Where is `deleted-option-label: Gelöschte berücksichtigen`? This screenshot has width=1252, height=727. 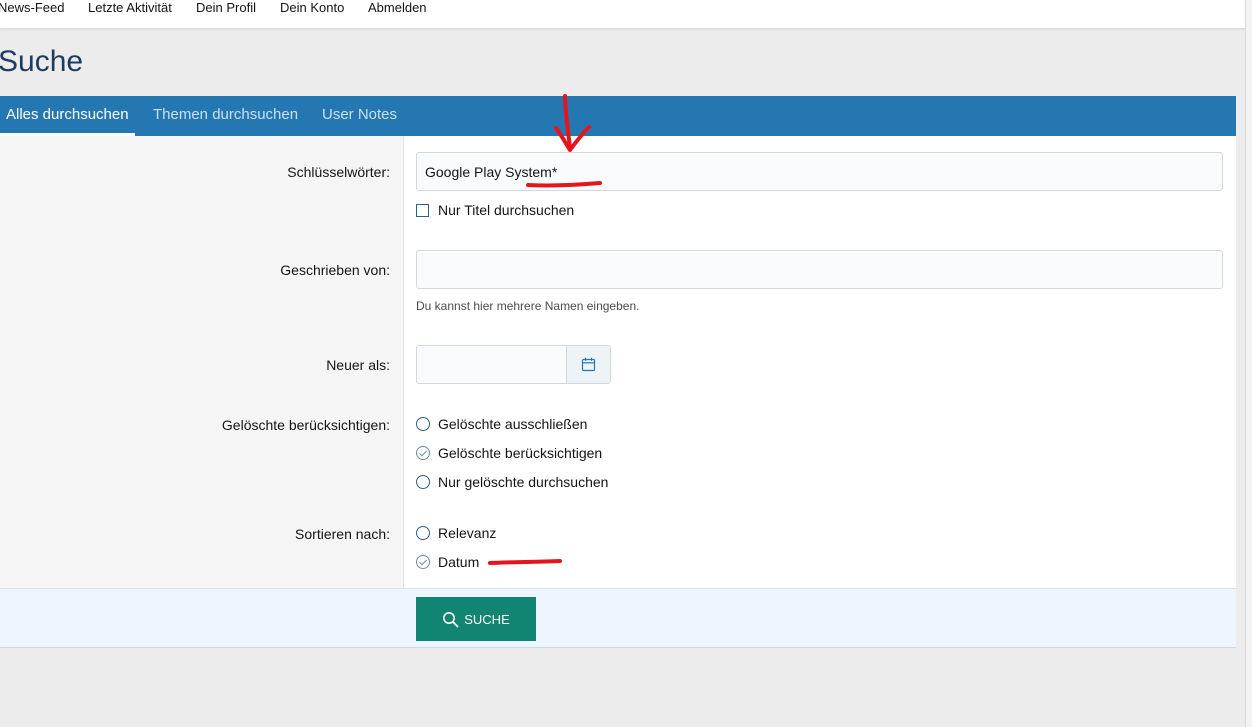 deleted-option-label: Gelöschte berücksichtigen is located at coordinates (520, 453).